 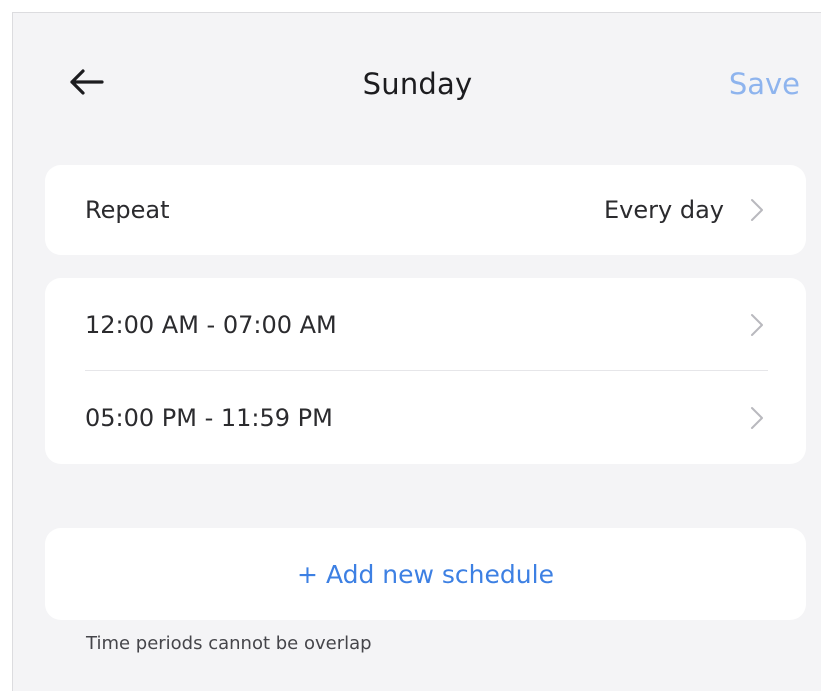 What do you see at coordinates (229, 643) in the screenshot?
I see `overlap-note: Time periods cannot be overlap` at bounding box center [229, 643].